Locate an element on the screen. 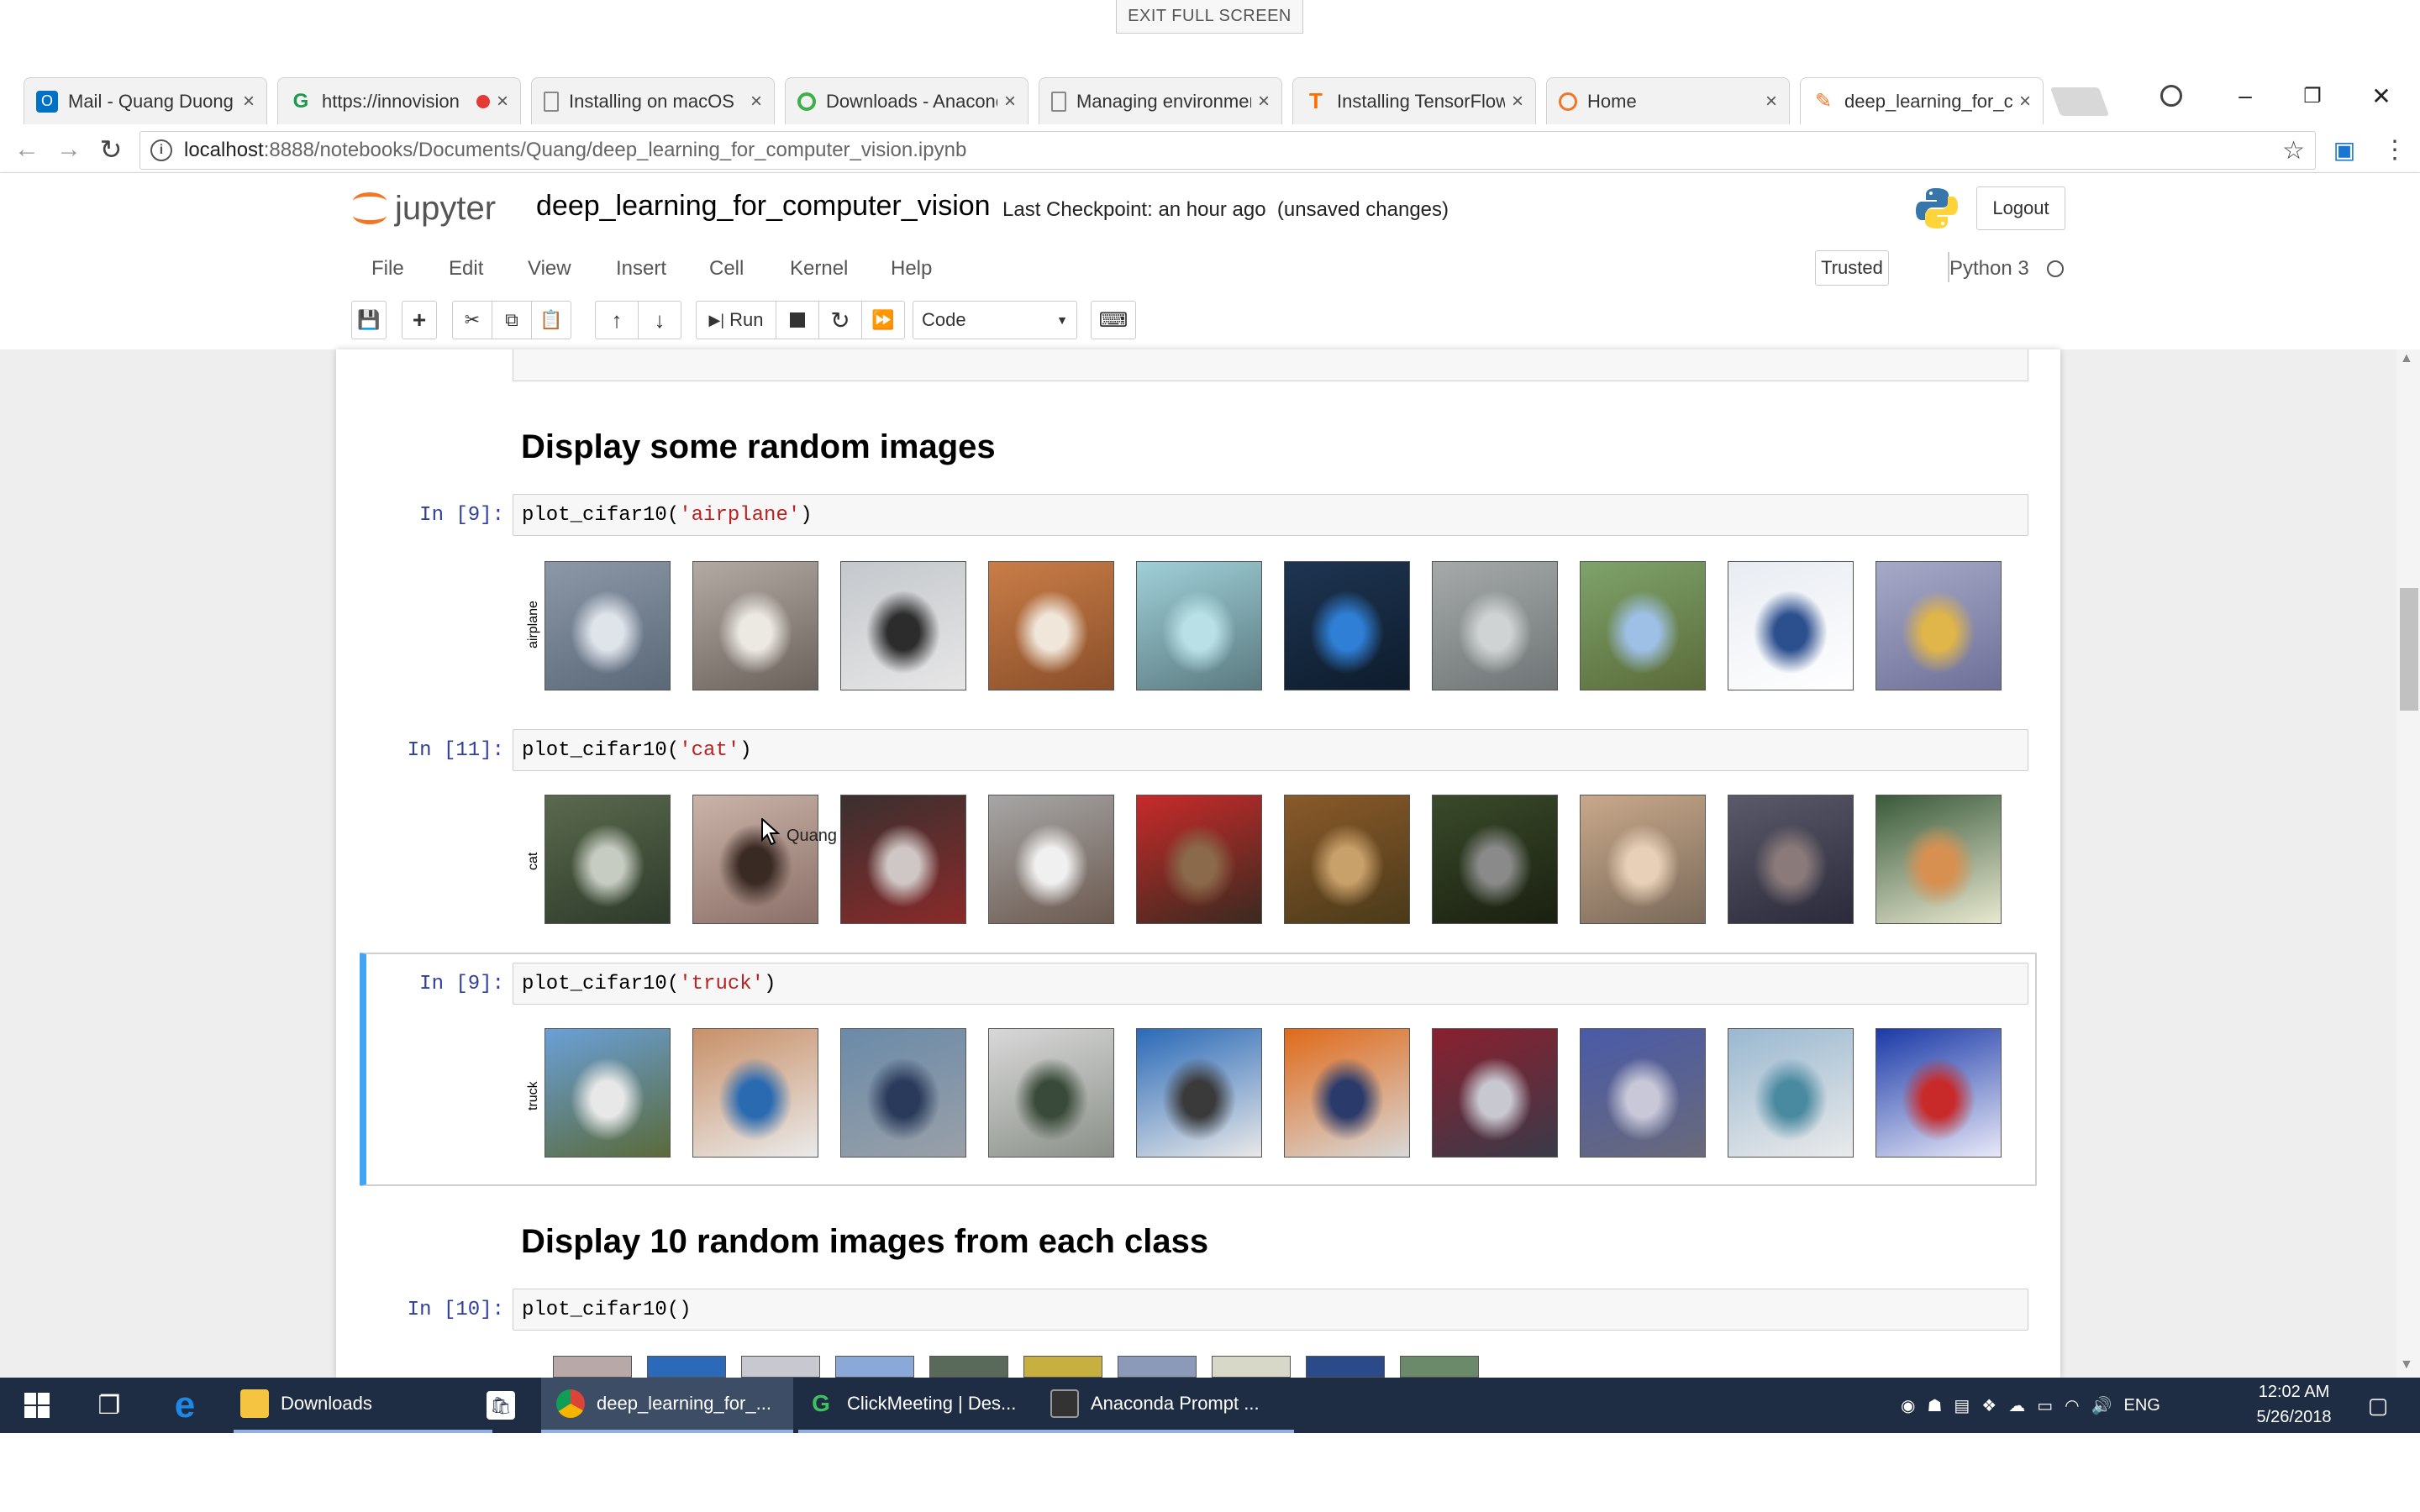  volume-icon: 🔊 is located at coordinates (2101, 1405).